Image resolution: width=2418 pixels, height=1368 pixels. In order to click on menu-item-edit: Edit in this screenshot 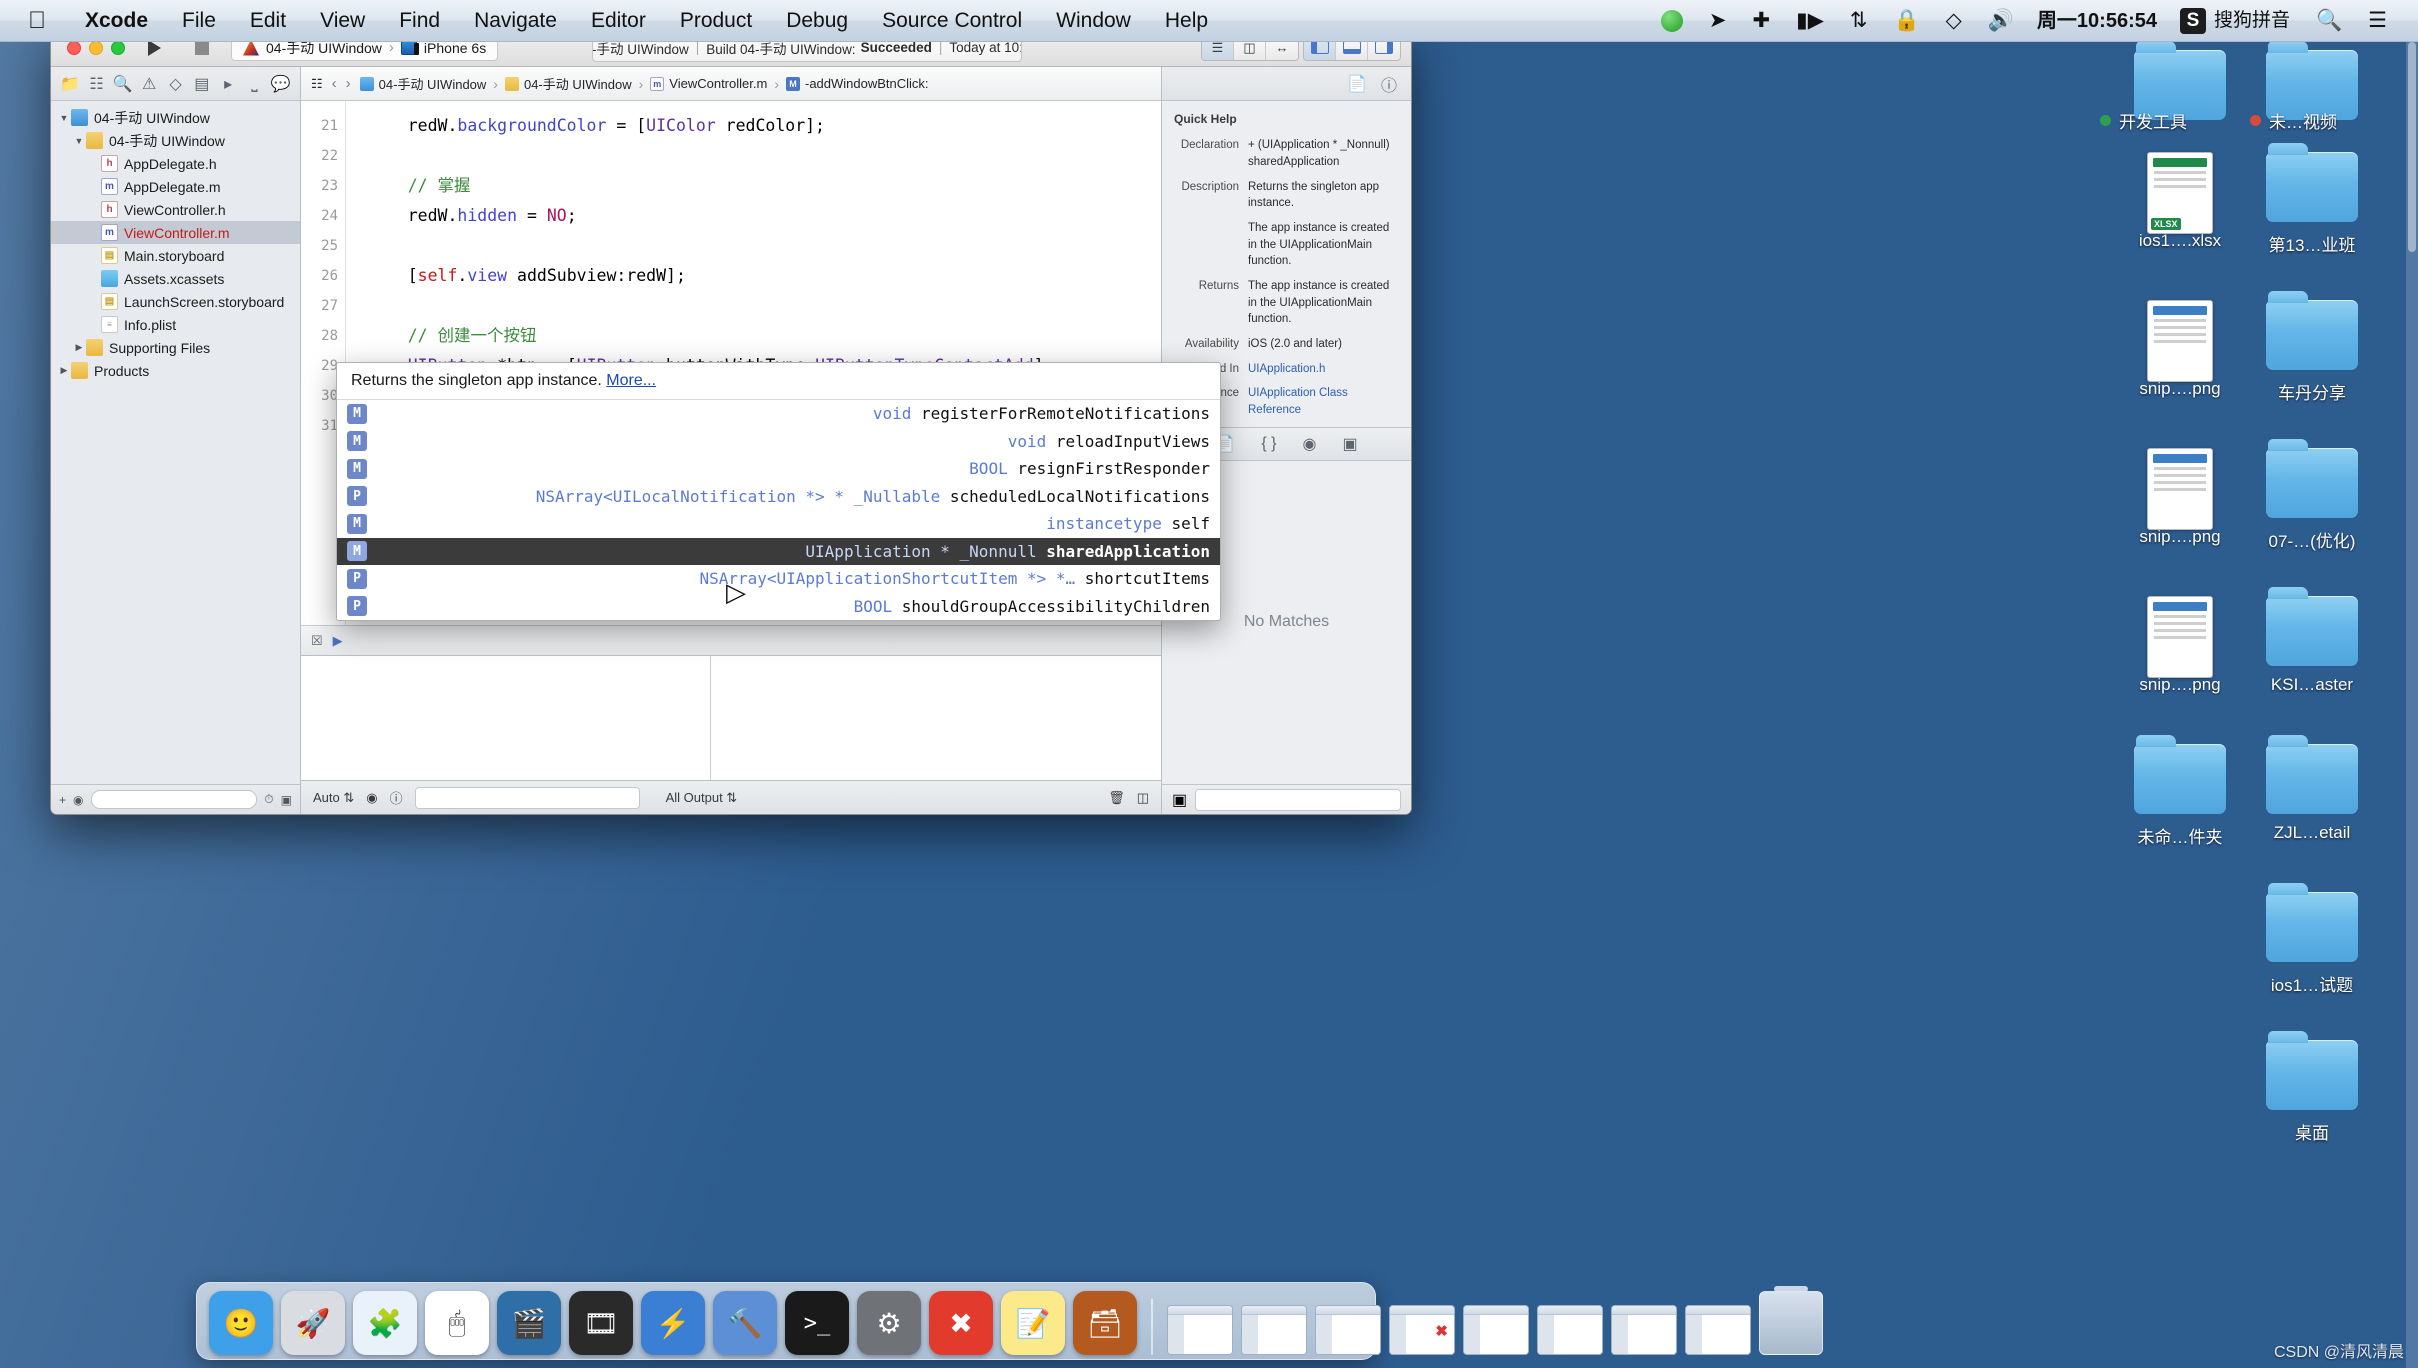, I will do `click(268, 21)`.